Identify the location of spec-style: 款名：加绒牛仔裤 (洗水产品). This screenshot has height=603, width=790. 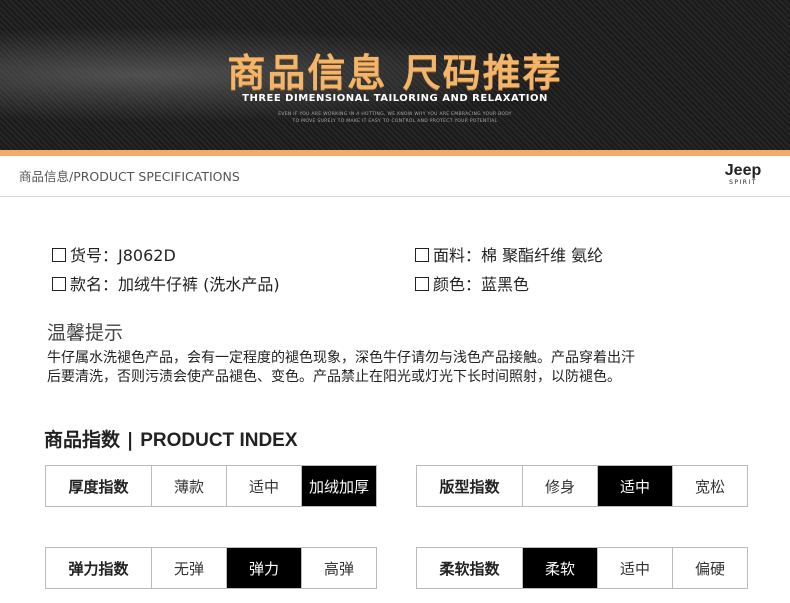
(166, 283).